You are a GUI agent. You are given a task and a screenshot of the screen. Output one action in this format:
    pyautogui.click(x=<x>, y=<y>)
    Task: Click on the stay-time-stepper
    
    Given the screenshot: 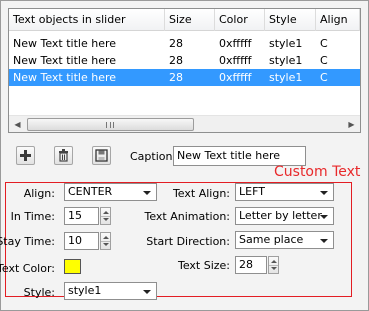 What is the action you would take?
    pyautogui.click(x=105, y=241)
    